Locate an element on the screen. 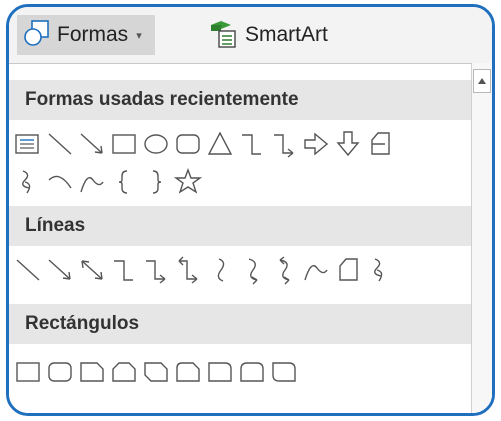 Image resolution: width=501 pixels, height=421 pixels. smartart-button-label: SmartArt is located at coordinates (286, 34).